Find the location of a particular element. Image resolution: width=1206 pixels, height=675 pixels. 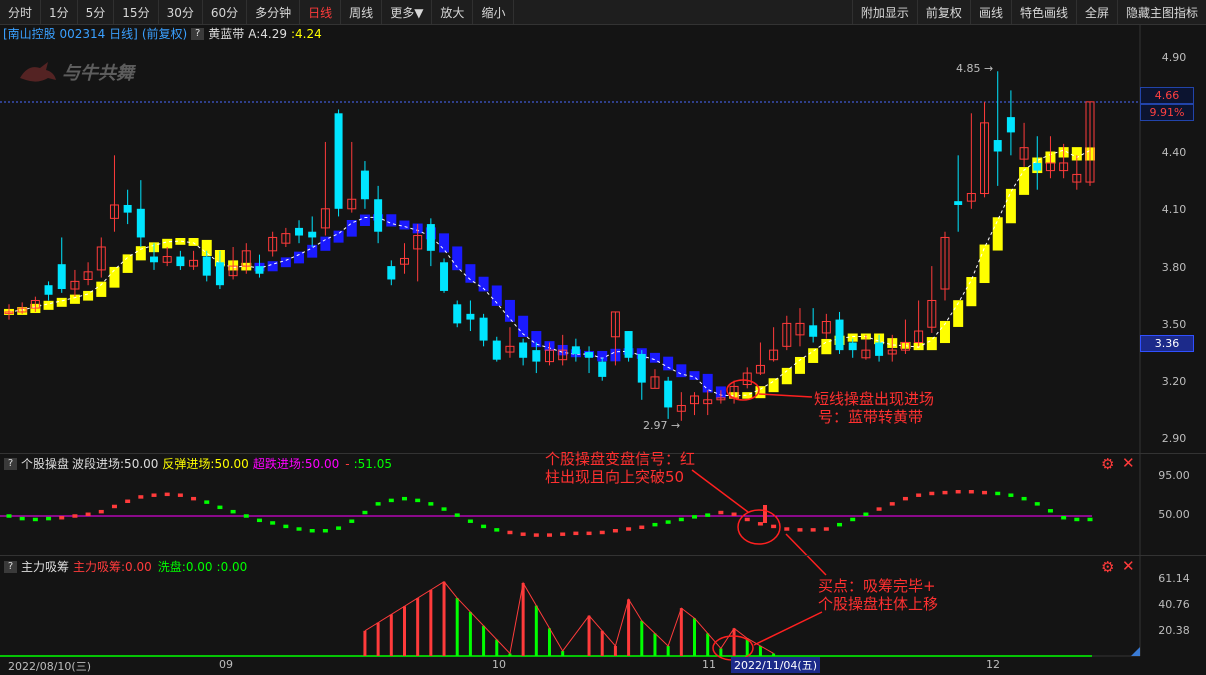

panel2-line2: 反弹进场:50.00 is located at coordinates (205, 464).